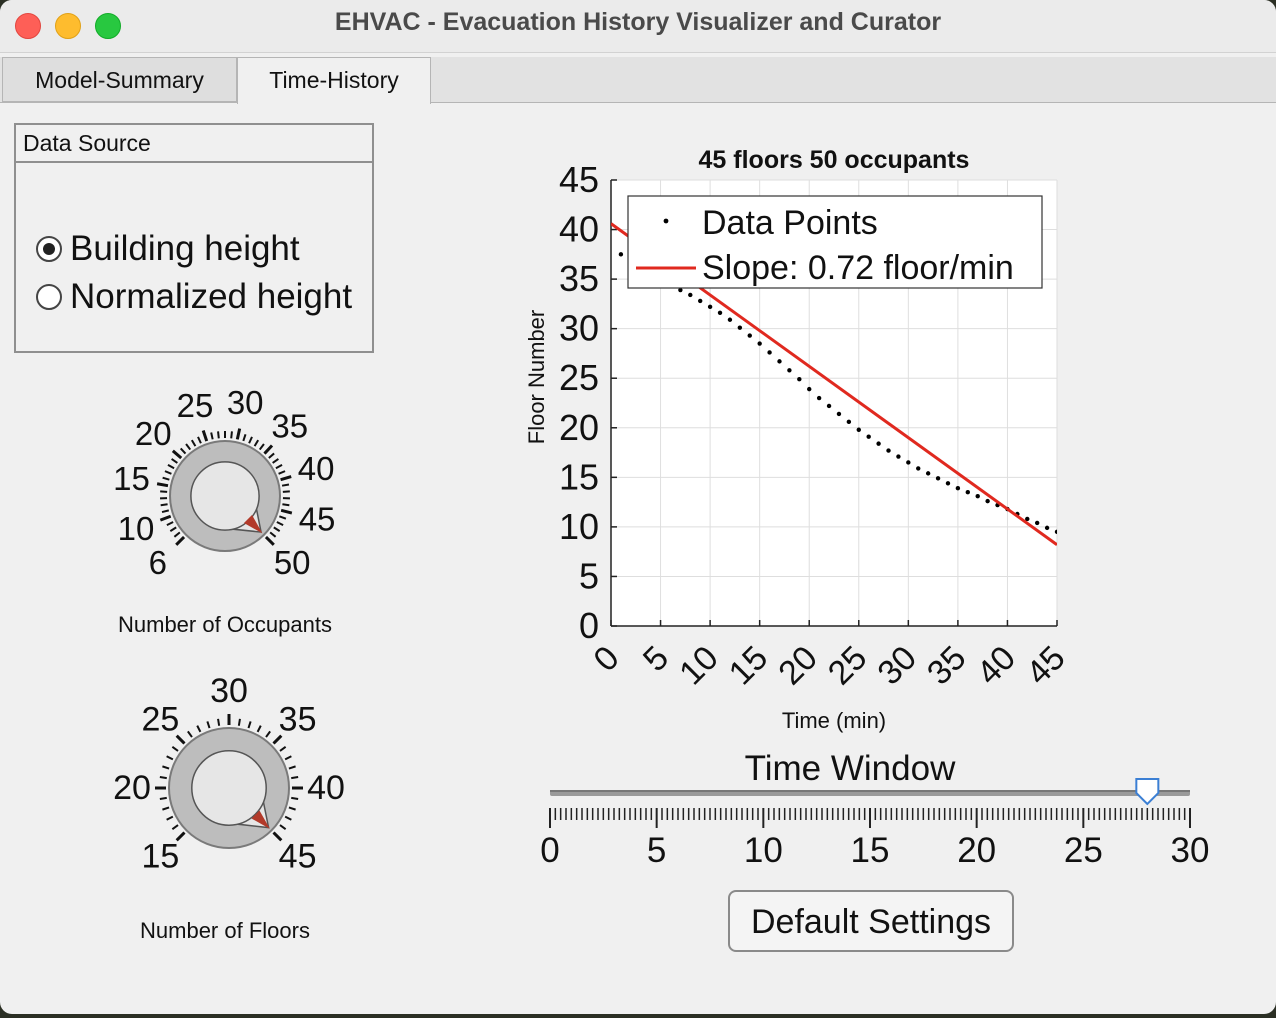 The height and width of the screenshot is (1018, 1276). Describe the element at coordinates (194, 144) in the screenshot. I see `data-source-title: Data Source` at that location.